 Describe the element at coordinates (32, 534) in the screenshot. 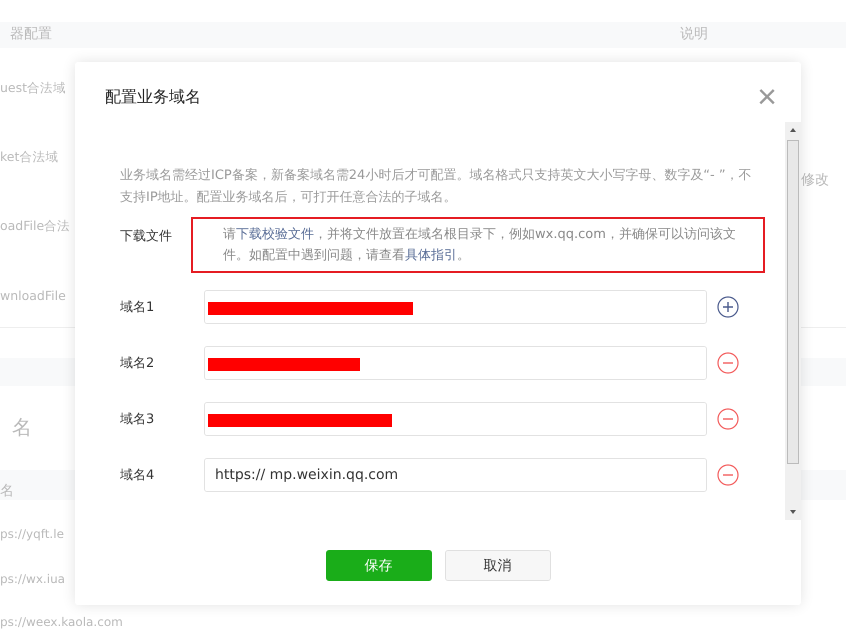

I see `domain-url: ps://yqft.le` at that location.